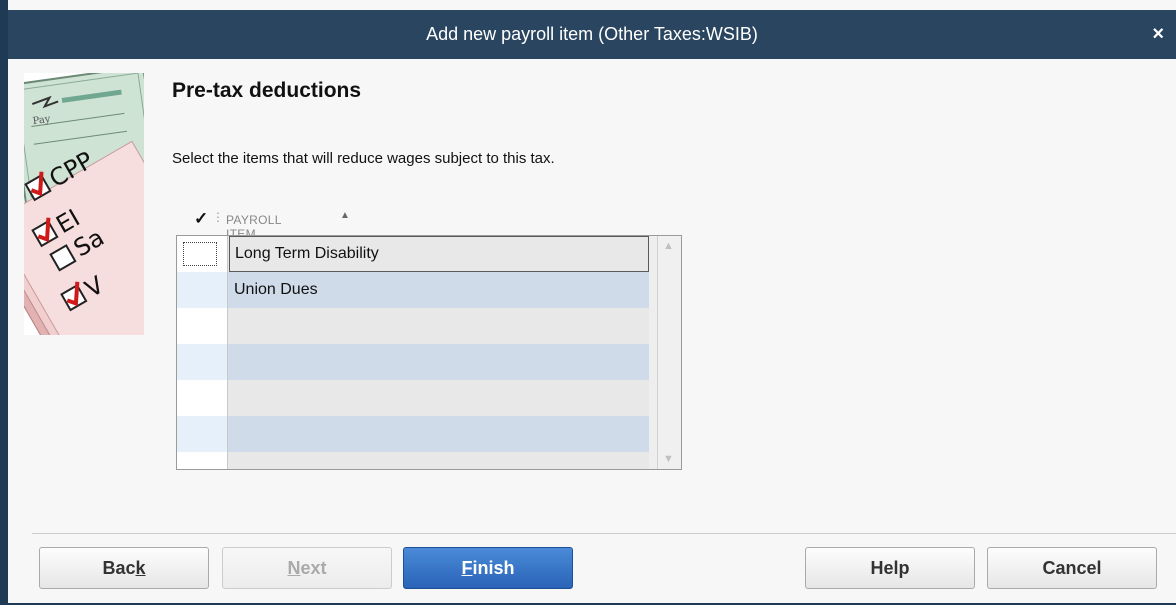 Image resolution: width=1176 pixels, height=605 pixels. What do you see at coordinates (488, 568) in the screenshot?
I see `finish-button: Finish` at bounding box center [488, 568].